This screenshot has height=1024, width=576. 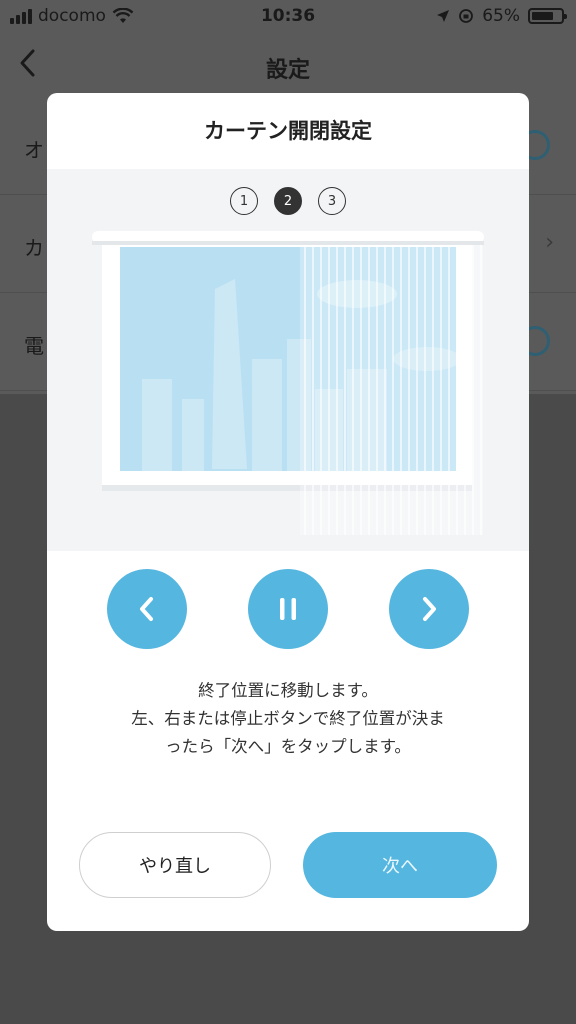 I want to click on battery-icon, so click(x=547, y=16).